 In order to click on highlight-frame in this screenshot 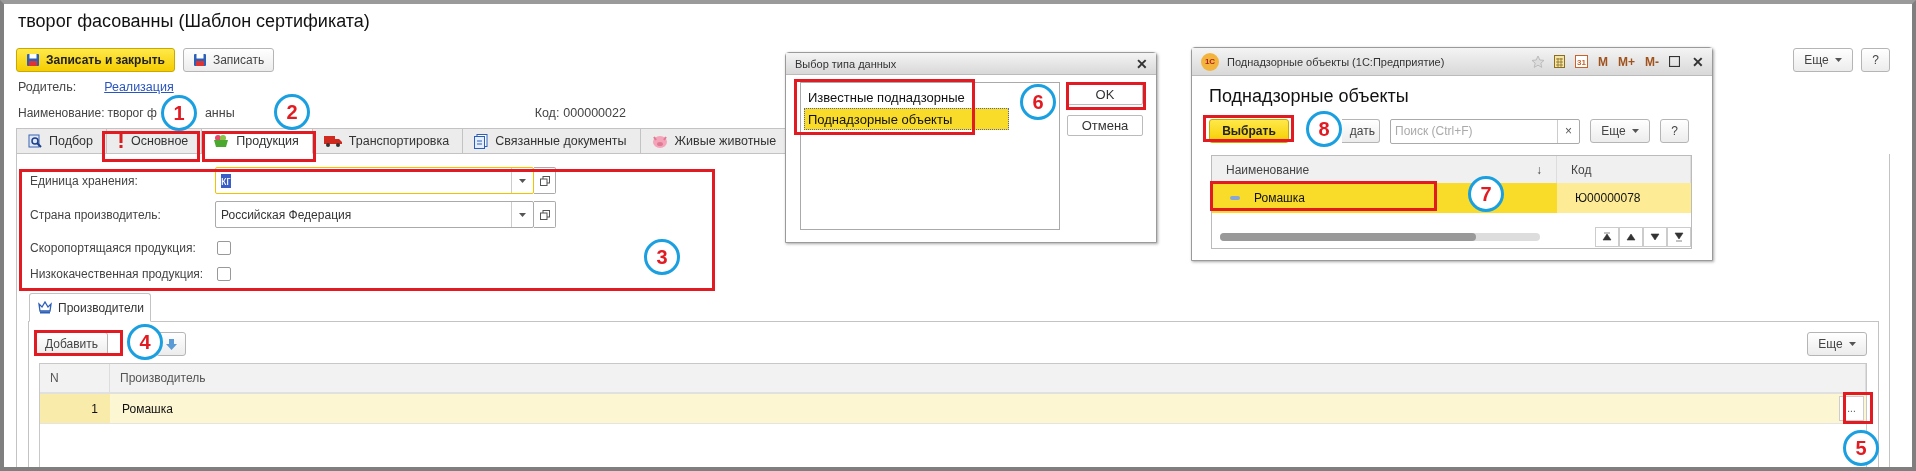, I will do `click(1858, 408)`.